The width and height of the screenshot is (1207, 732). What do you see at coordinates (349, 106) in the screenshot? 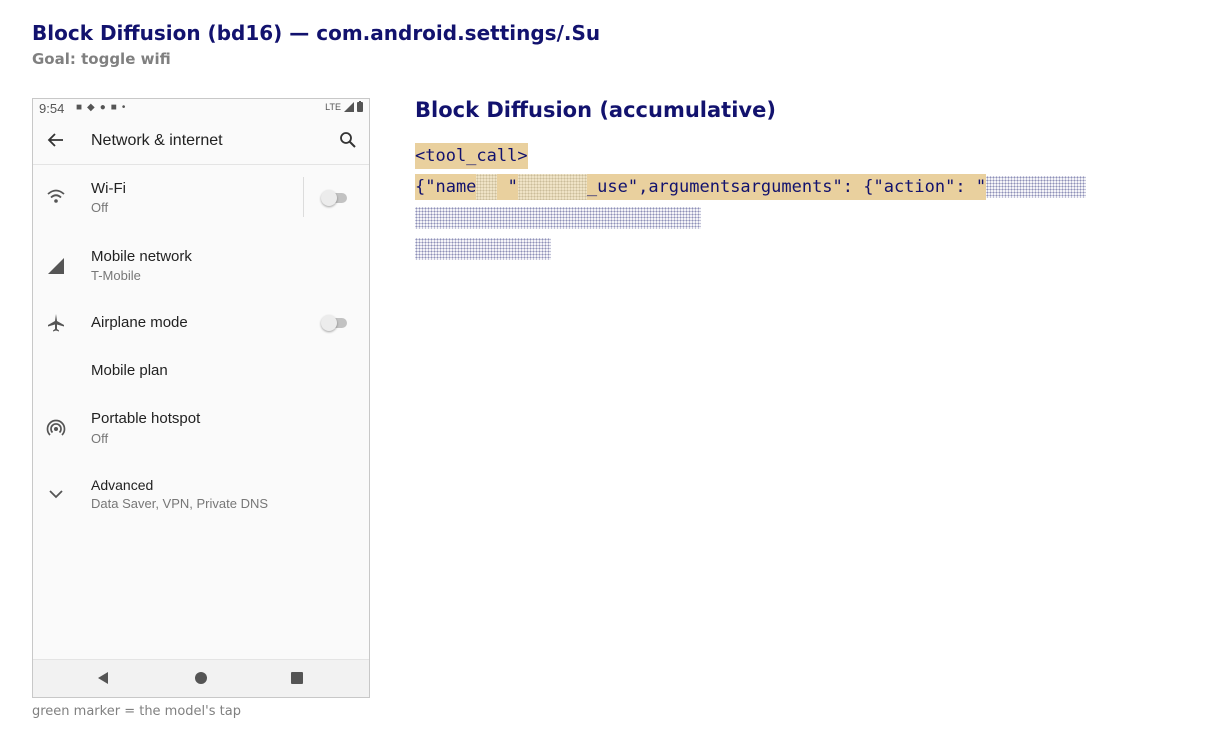
I see `cell-signal-icon` at bounding box center [349, 106].